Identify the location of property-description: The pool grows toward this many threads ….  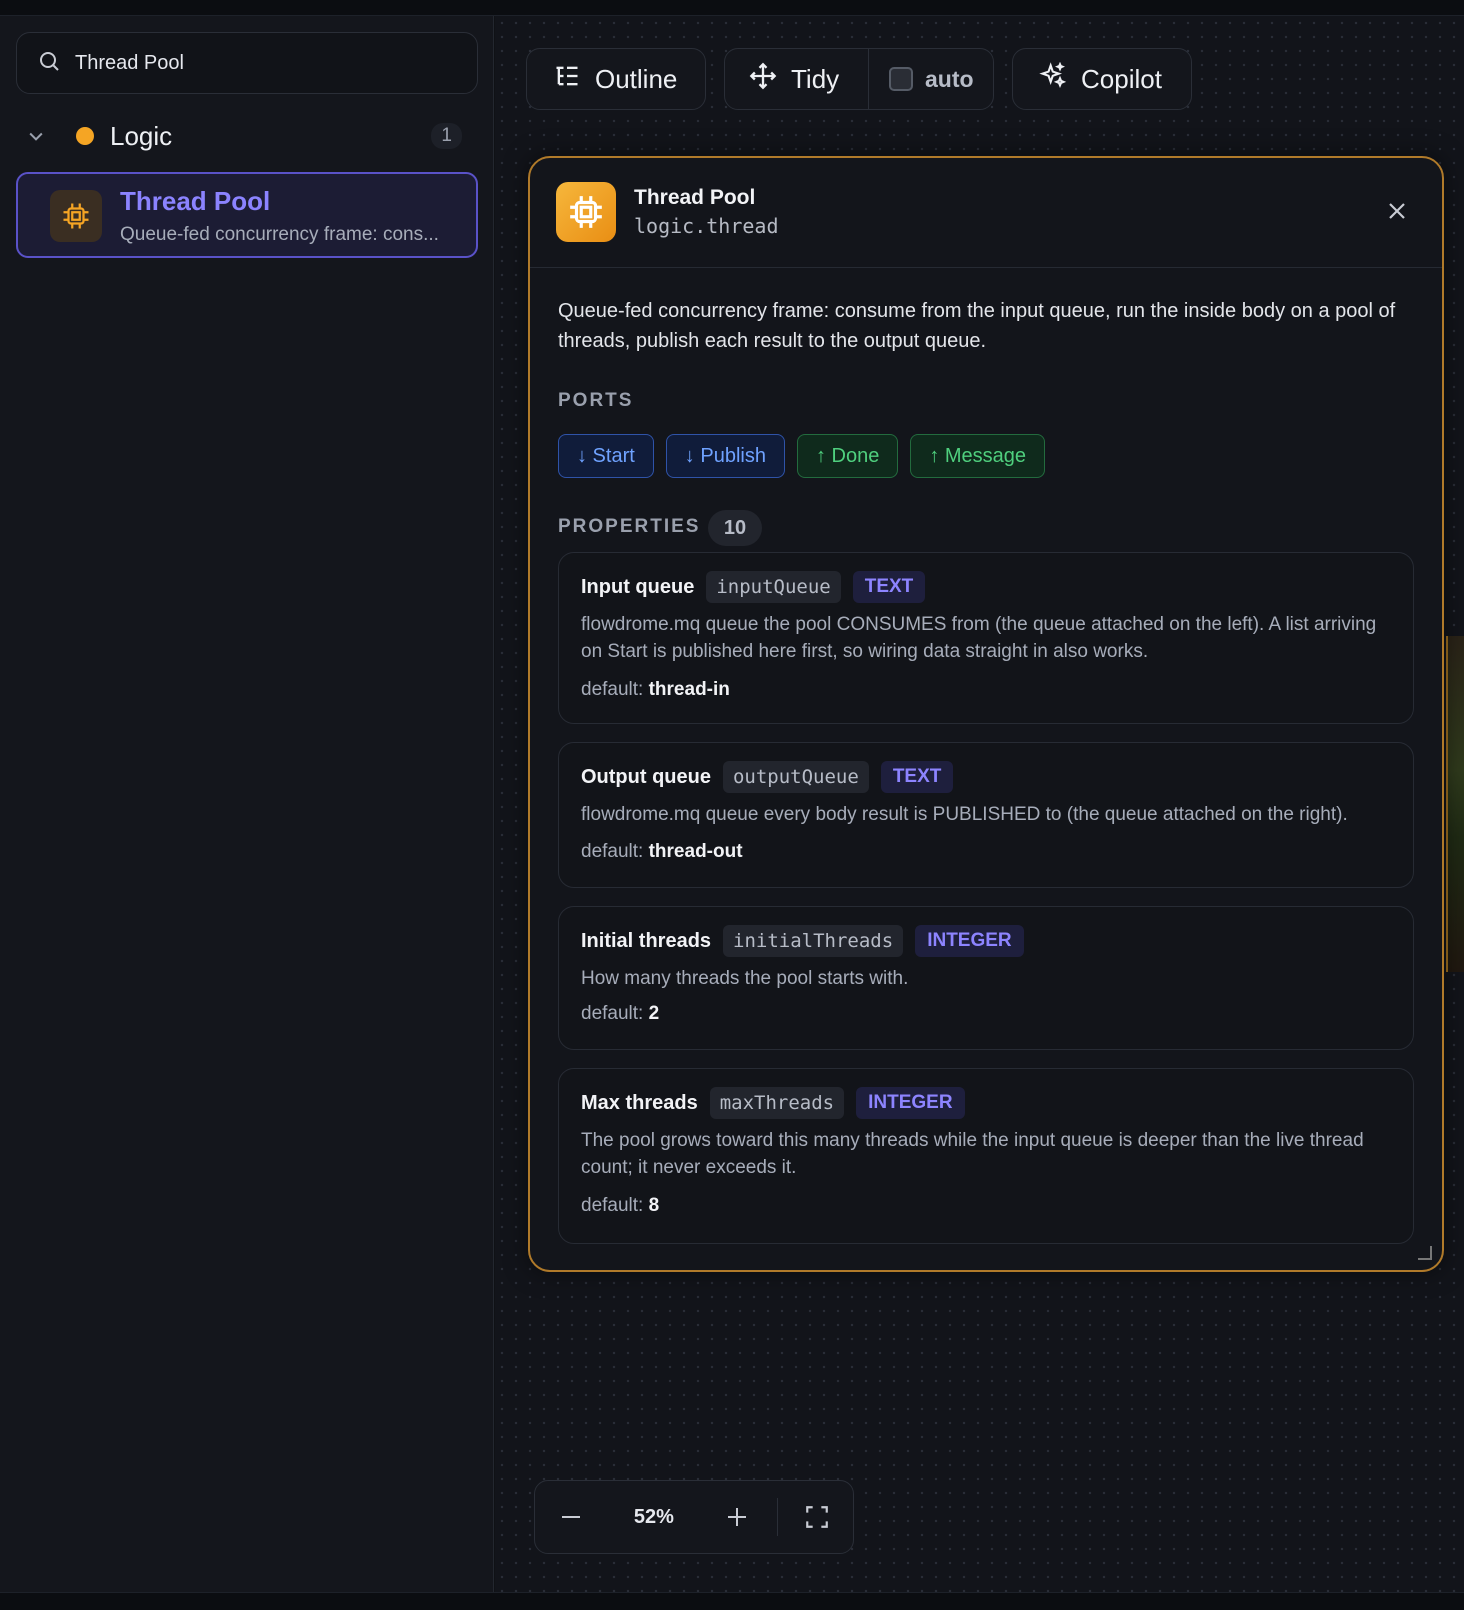
(972, 1154).